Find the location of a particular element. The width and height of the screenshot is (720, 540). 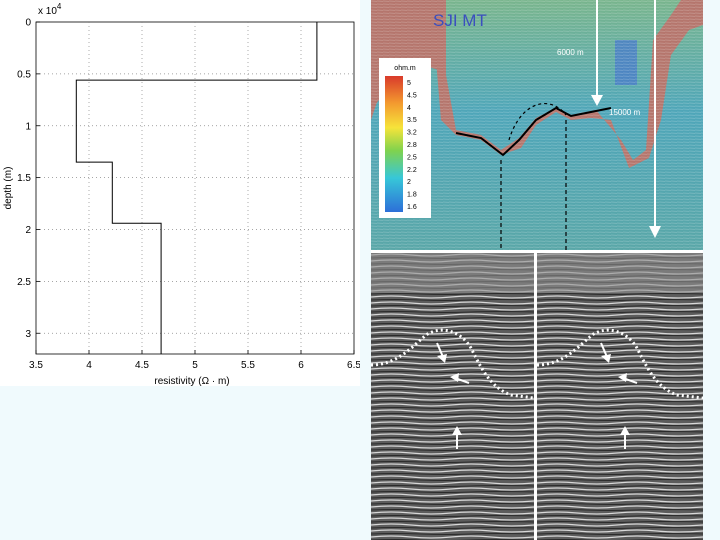

colorbar-tick-label: 2.2 is located at coordinates (412, 170).